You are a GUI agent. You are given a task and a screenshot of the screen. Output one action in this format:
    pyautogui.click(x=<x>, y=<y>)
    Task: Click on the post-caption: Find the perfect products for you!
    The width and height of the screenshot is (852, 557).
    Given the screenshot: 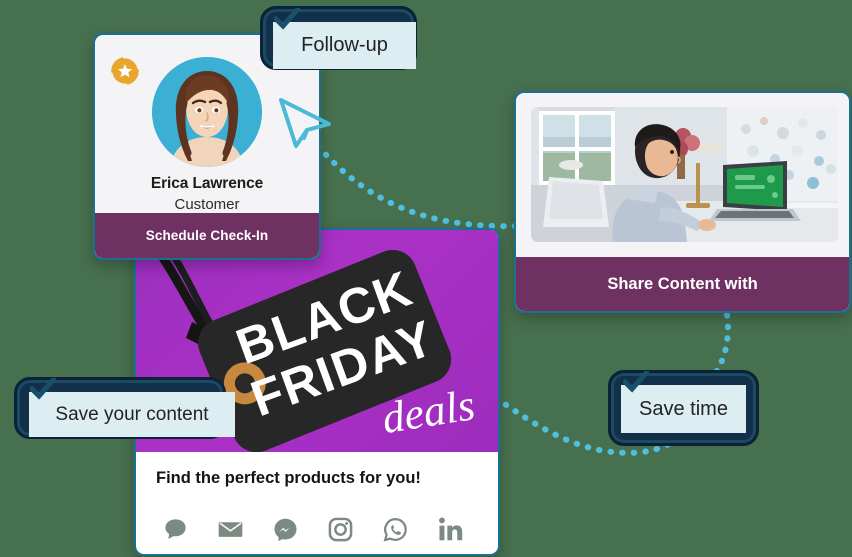 What is the action you would take?
    pyautogui.click(x=317, y=478)
    